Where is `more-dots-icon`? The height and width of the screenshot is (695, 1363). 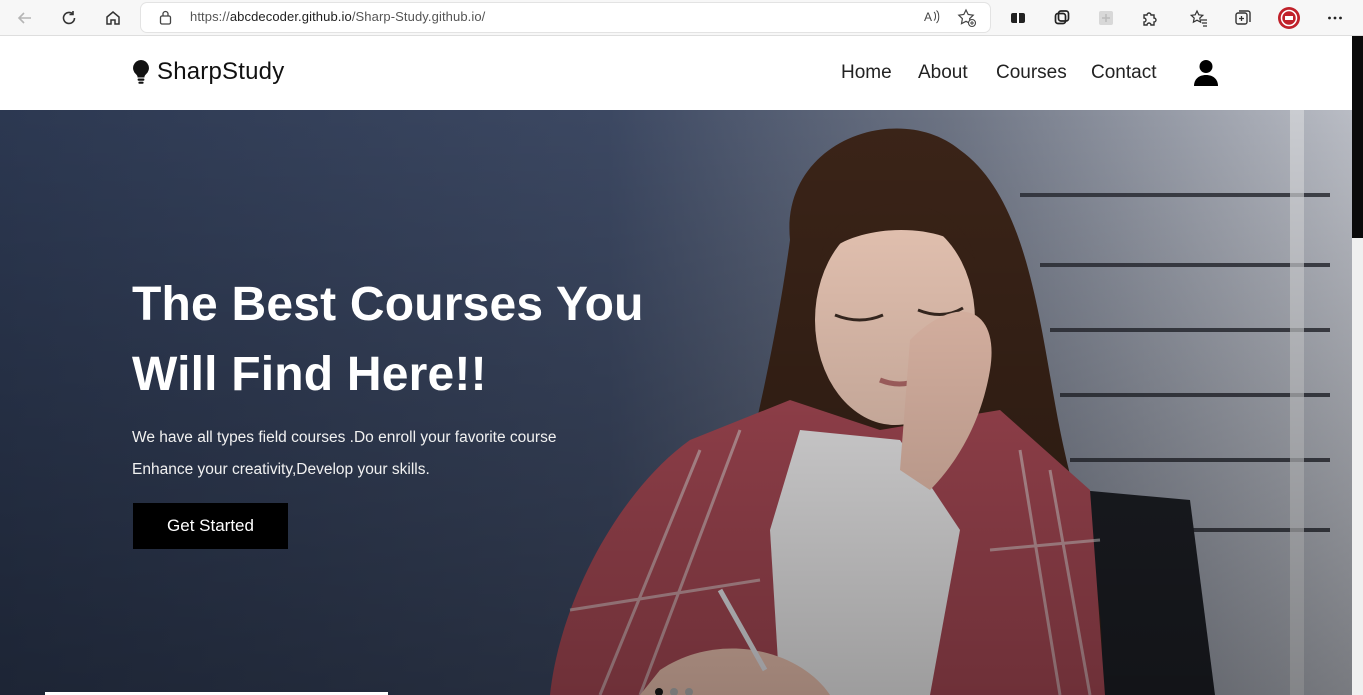
more-dots-icon is located at coordinates (1335, 18).